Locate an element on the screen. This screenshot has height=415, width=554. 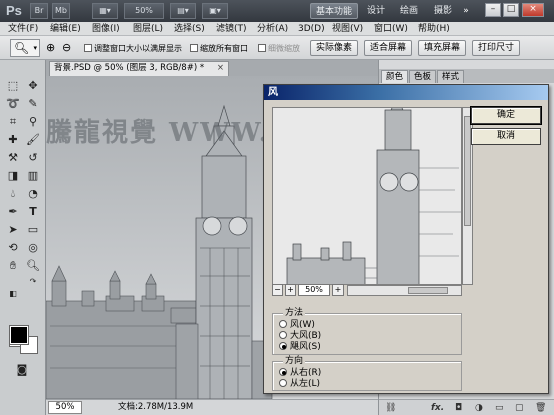
3d-rotate-tool-icon: ⟲ is located at coordinates (13, 248).